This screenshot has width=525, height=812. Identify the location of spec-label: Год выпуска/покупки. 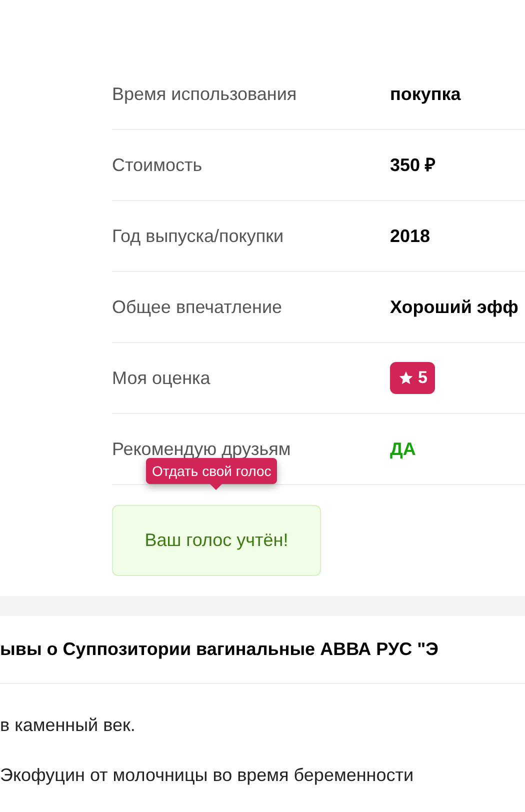
(198, 236).